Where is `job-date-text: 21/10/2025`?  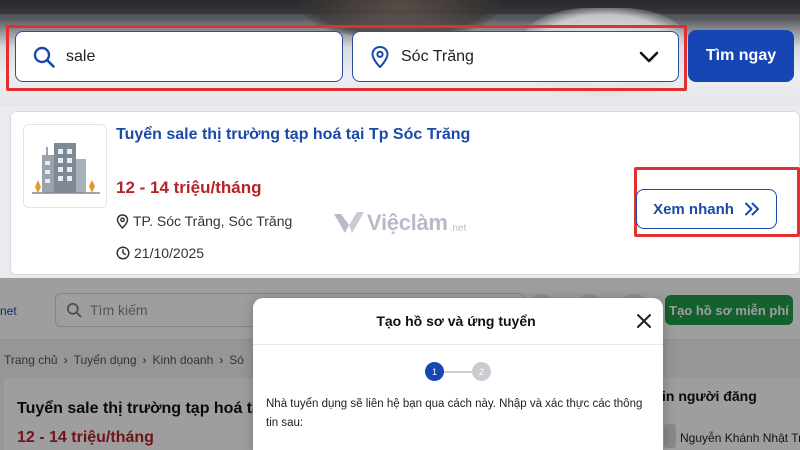
job-date-text: 21/10/2025 is located at coordinates (169, 253).